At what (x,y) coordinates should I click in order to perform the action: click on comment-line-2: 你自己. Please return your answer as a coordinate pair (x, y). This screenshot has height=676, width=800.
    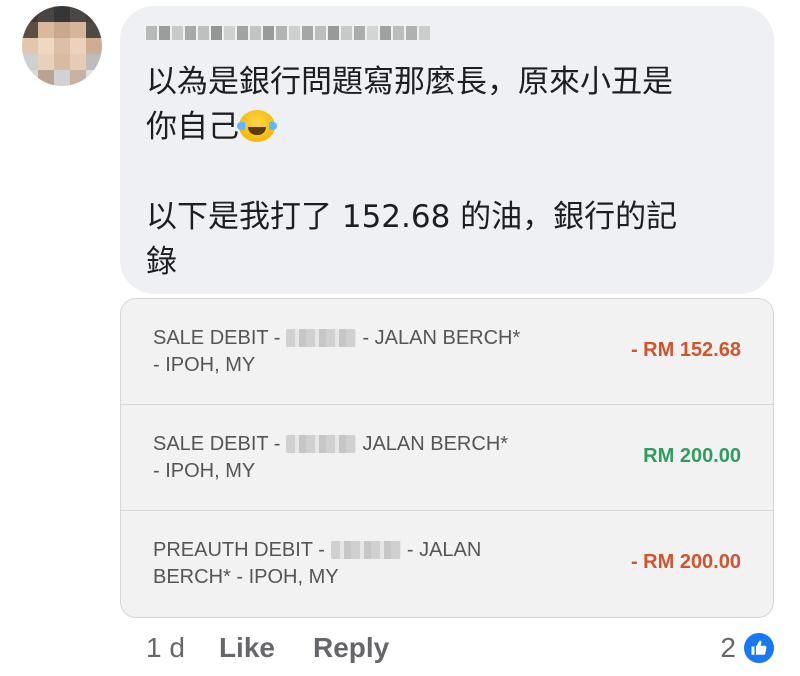
    Looking at the image, I should click on (192, 127).